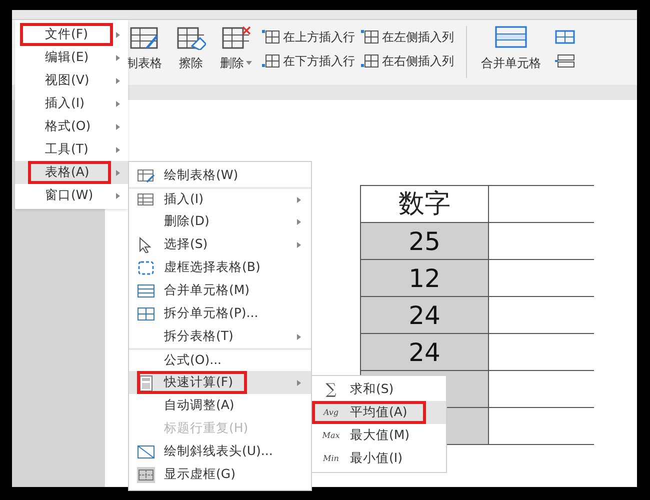 This screenshot has height=500, width=650. I want to click on eraser-table-icon, so click(191, 38).